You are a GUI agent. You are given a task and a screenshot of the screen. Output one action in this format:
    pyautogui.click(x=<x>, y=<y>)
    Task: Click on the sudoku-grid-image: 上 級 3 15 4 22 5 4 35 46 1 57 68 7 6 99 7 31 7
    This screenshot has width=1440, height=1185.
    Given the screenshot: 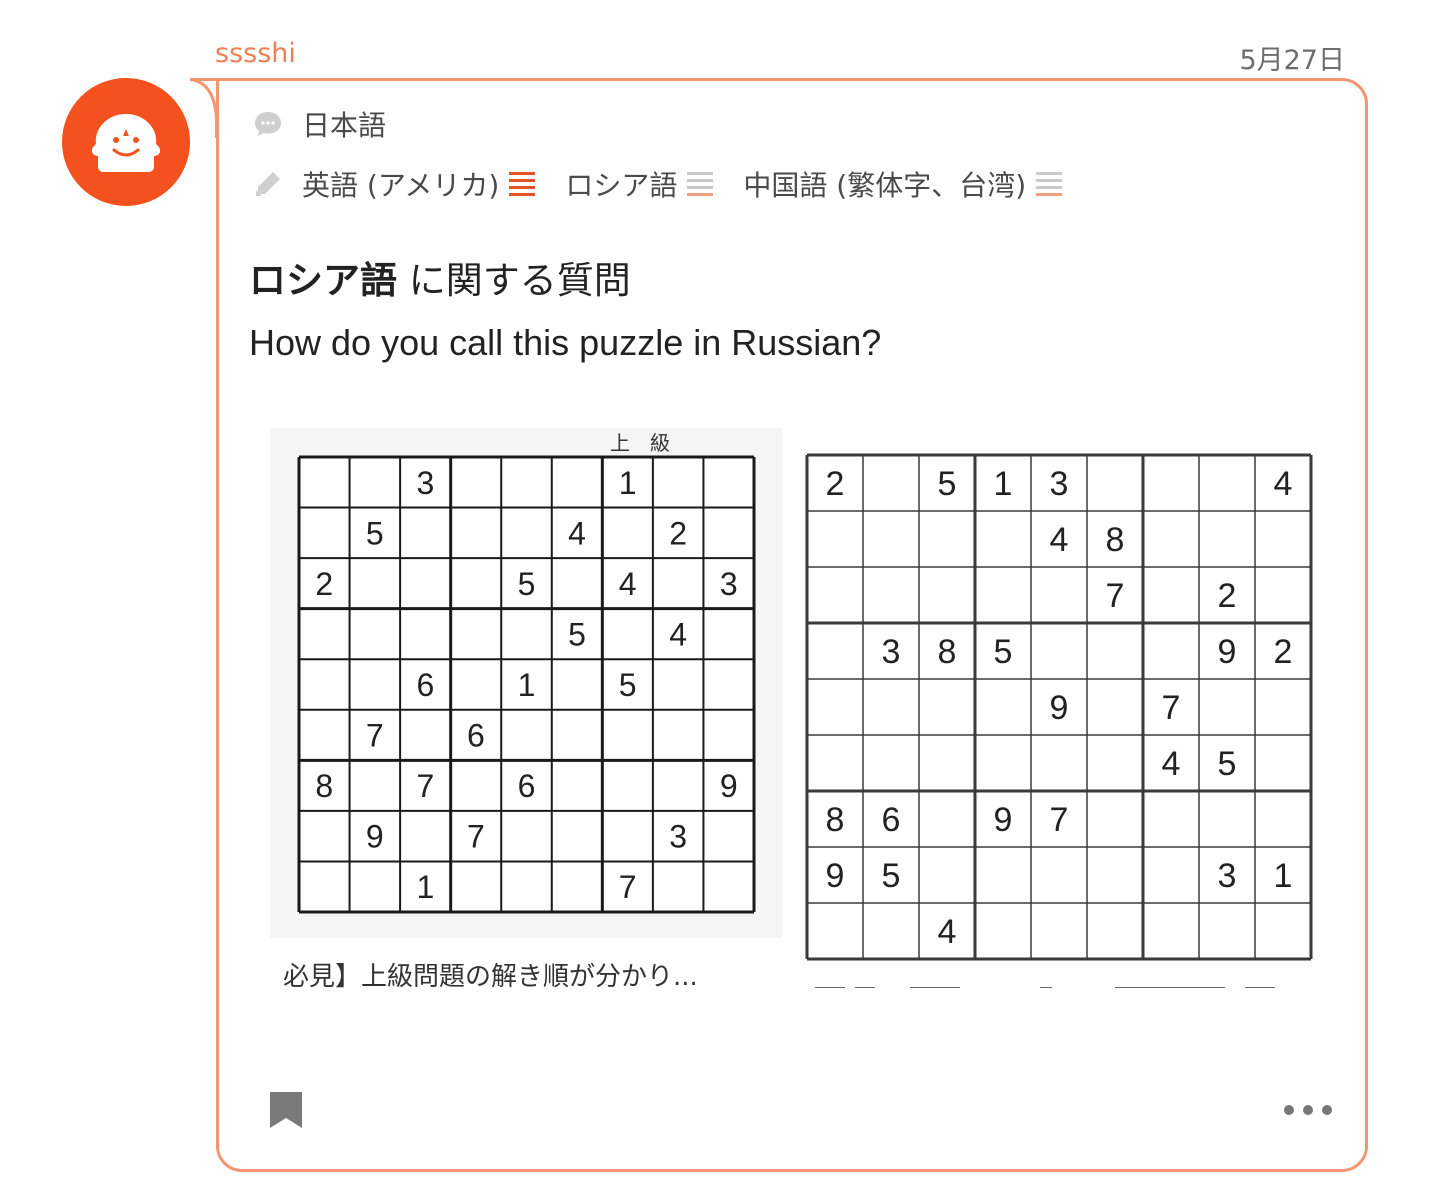 What is the action you would take?
    pyautogui.click(x=526, y=673)
    